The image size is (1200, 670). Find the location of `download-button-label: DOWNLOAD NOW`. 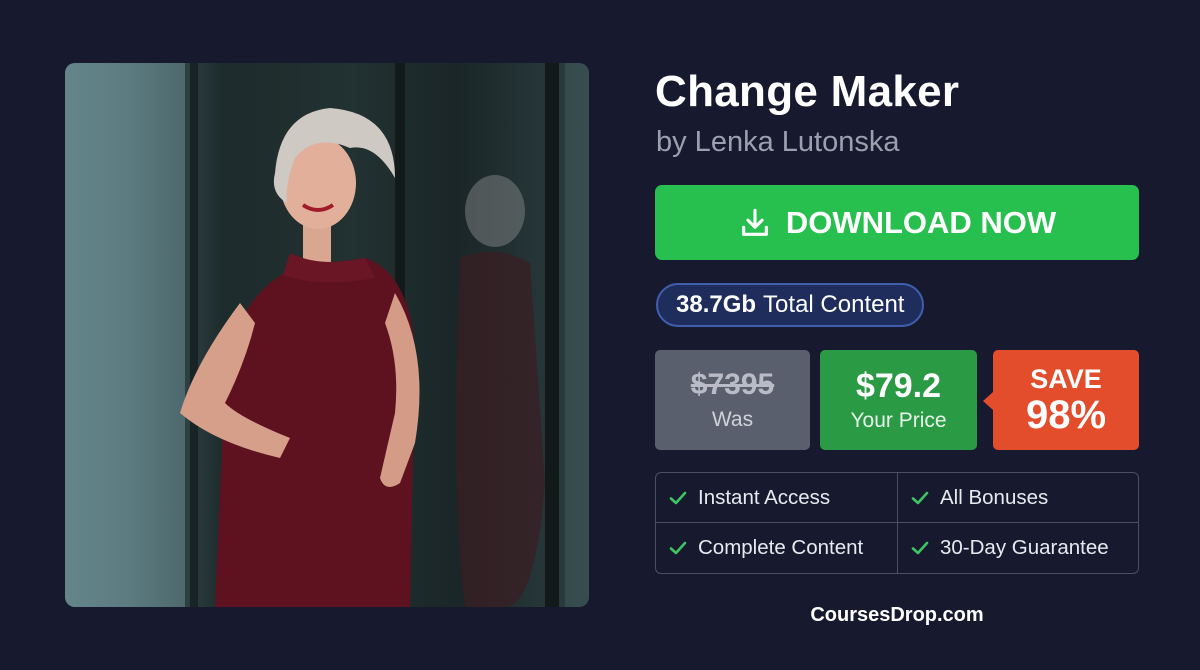

download-button-label: DOWNLOAD NOW is located at coordinates (921, 222).